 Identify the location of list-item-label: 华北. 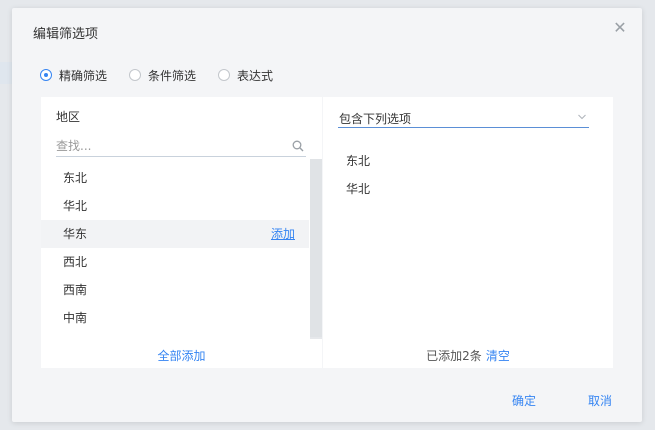
(75, 206).